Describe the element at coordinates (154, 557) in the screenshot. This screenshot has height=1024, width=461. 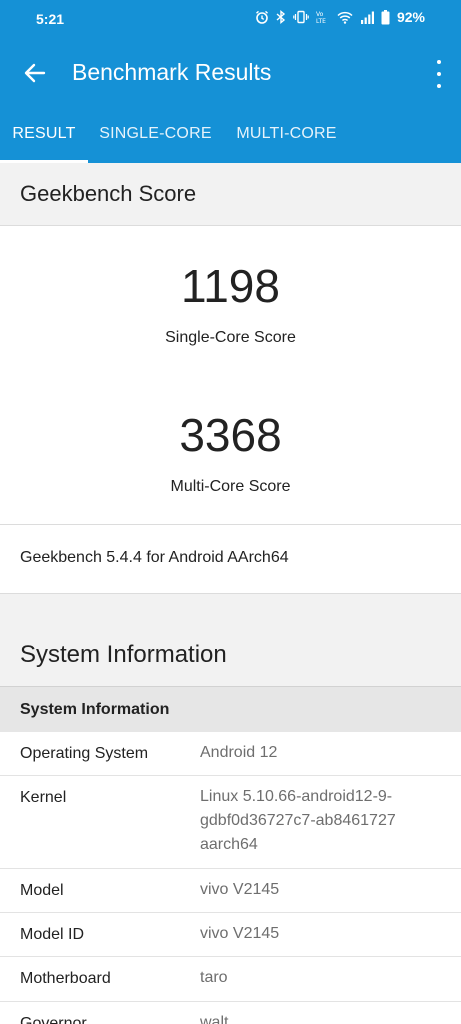
I see `geekbench-version: Geekbench 5.4.4 for Android AArch64` at that location.